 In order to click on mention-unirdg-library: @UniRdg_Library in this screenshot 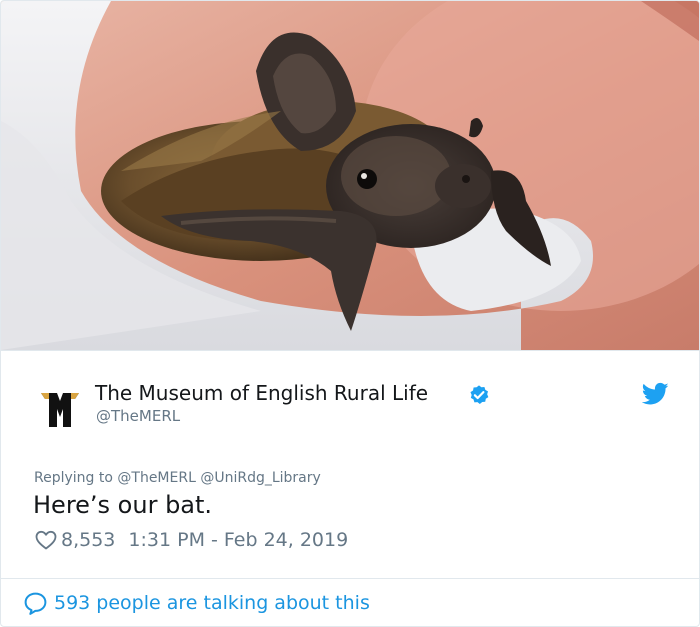, I will do `click(260, 478)`.